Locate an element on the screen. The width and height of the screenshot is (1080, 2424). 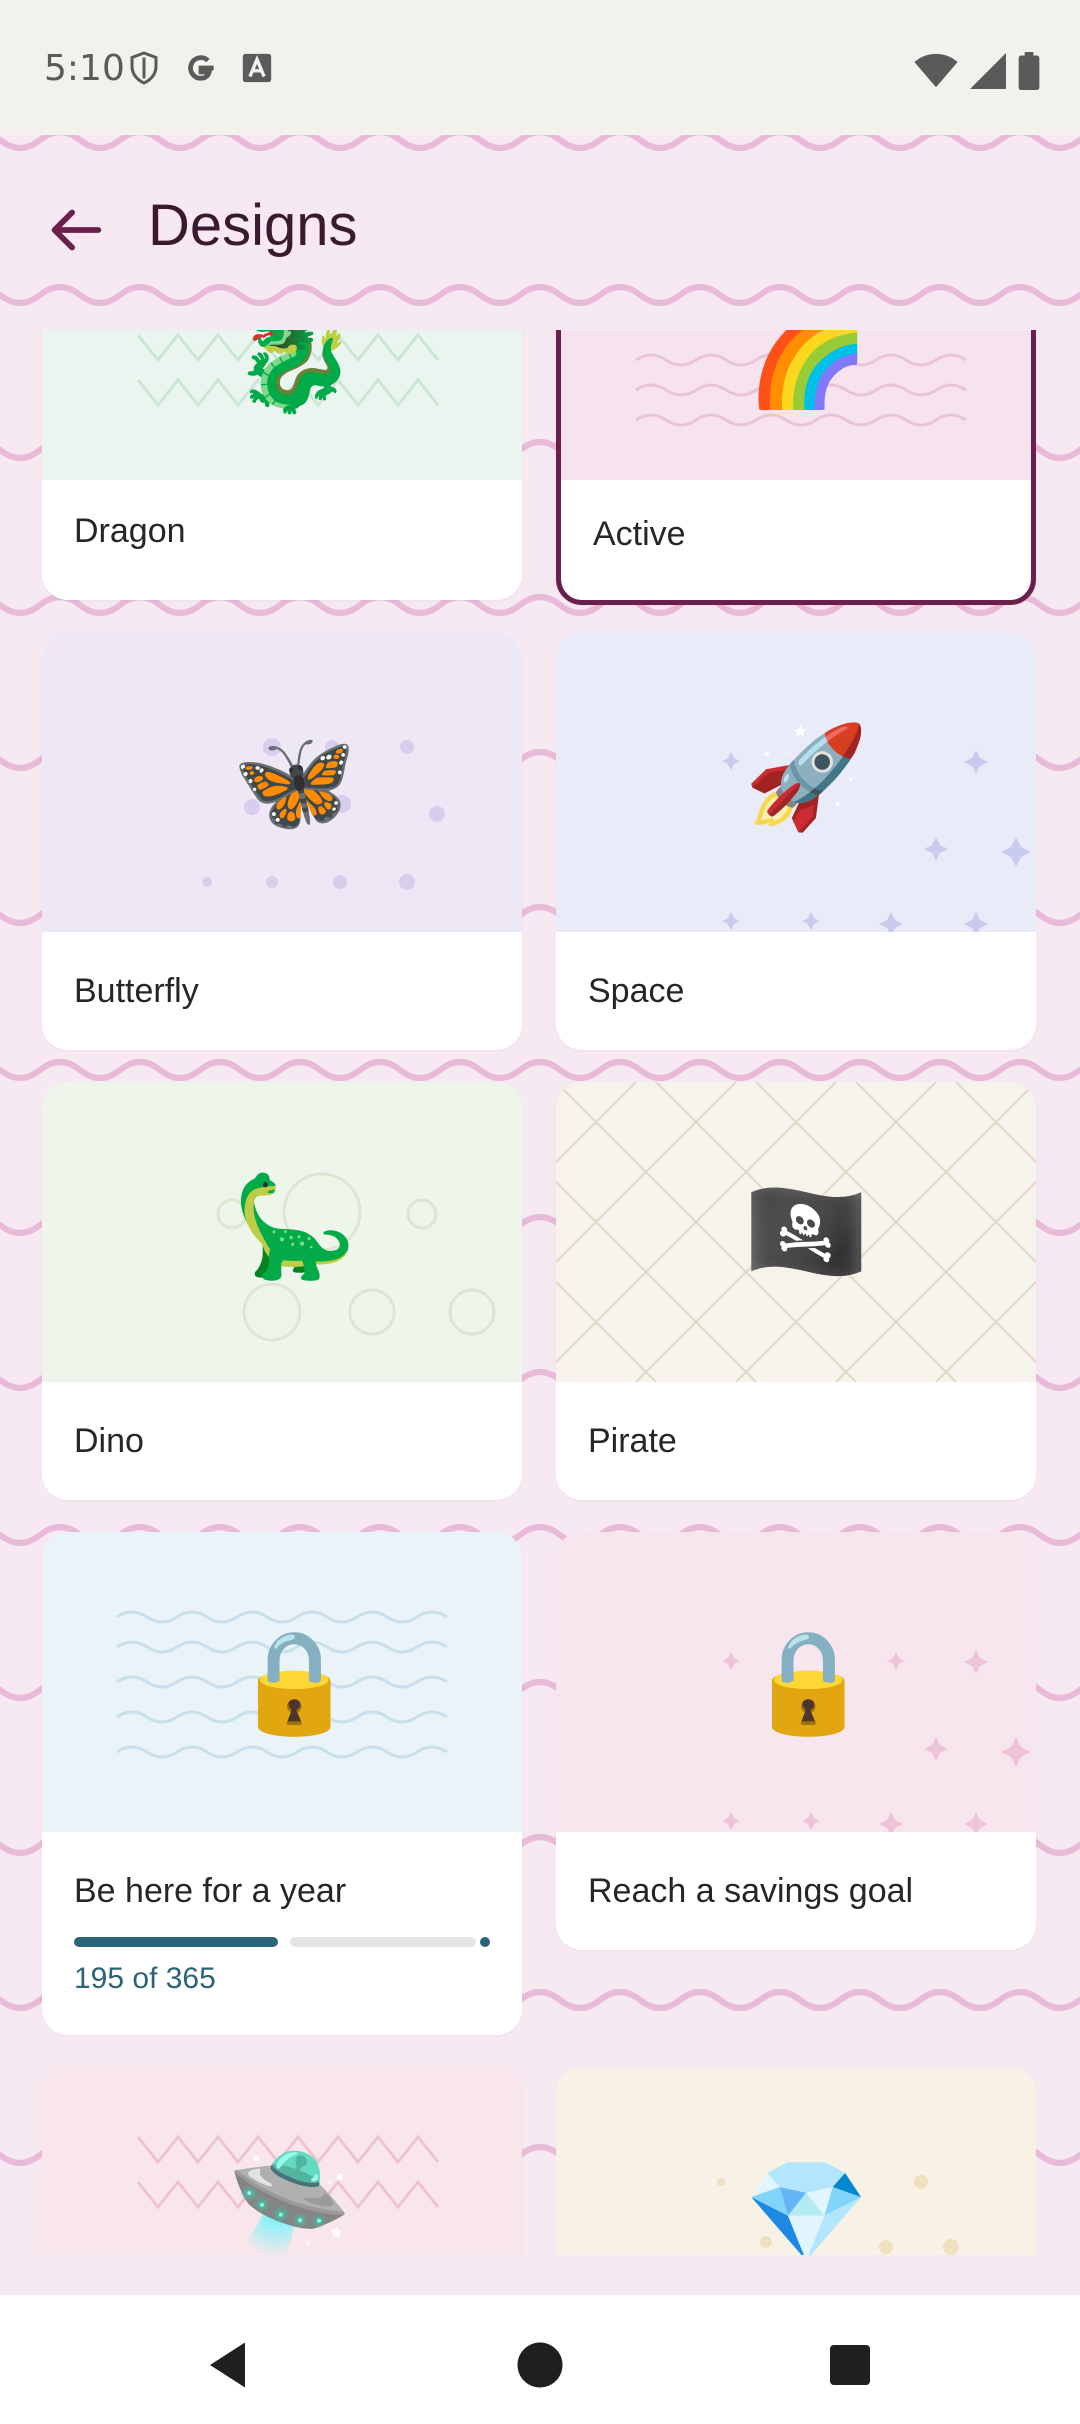
card-label: Pirate is located at coordinates (632, 1441).